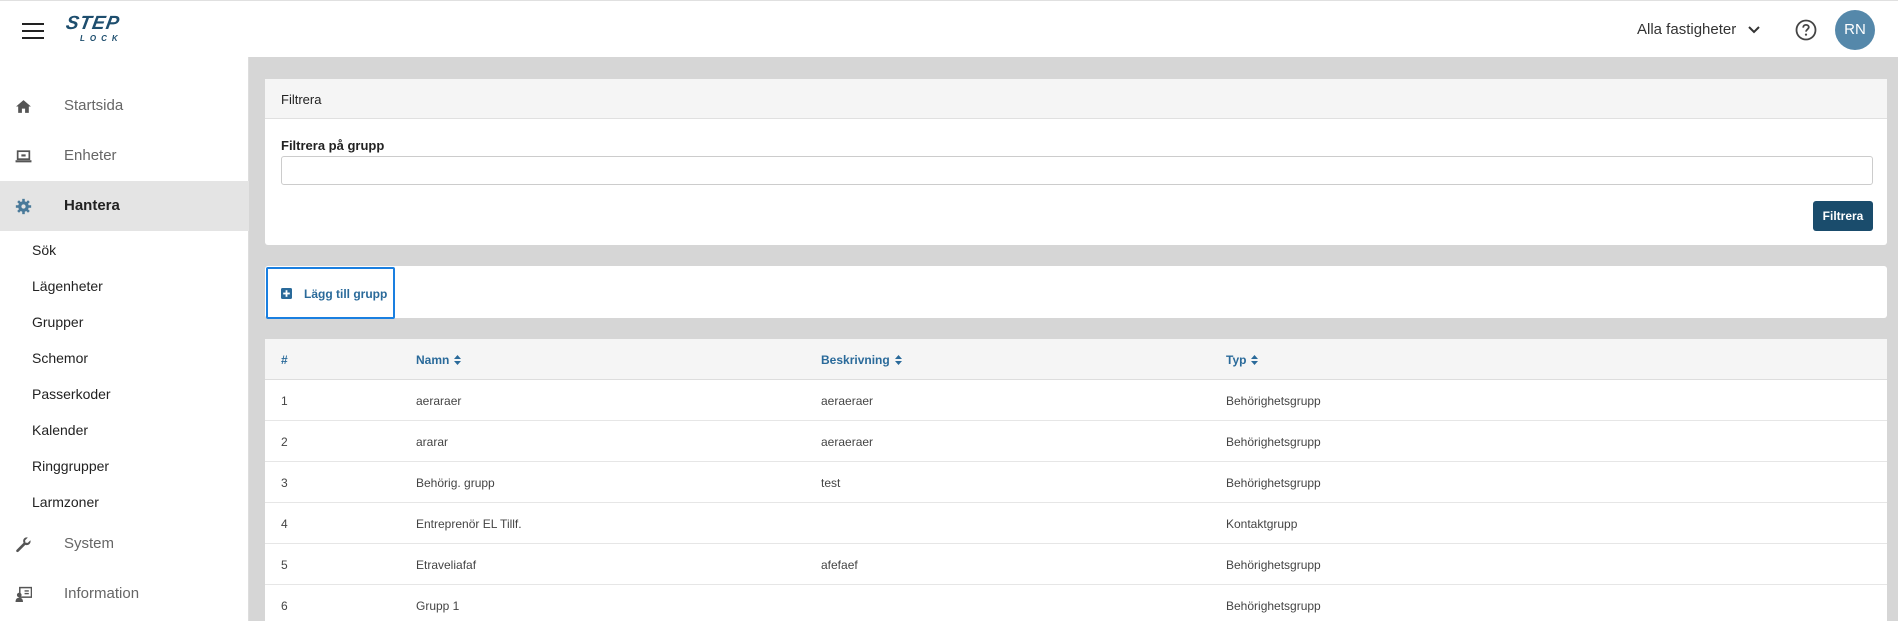 Image resolution: width=1898 pixels, height=621 pixels. What do you see at coordinates (1076, 564) in the screenshot?
I see `table-row: 5 Etraveliafaf afefaef Behörighetsgrupp` at bounding box center [1076, 564].